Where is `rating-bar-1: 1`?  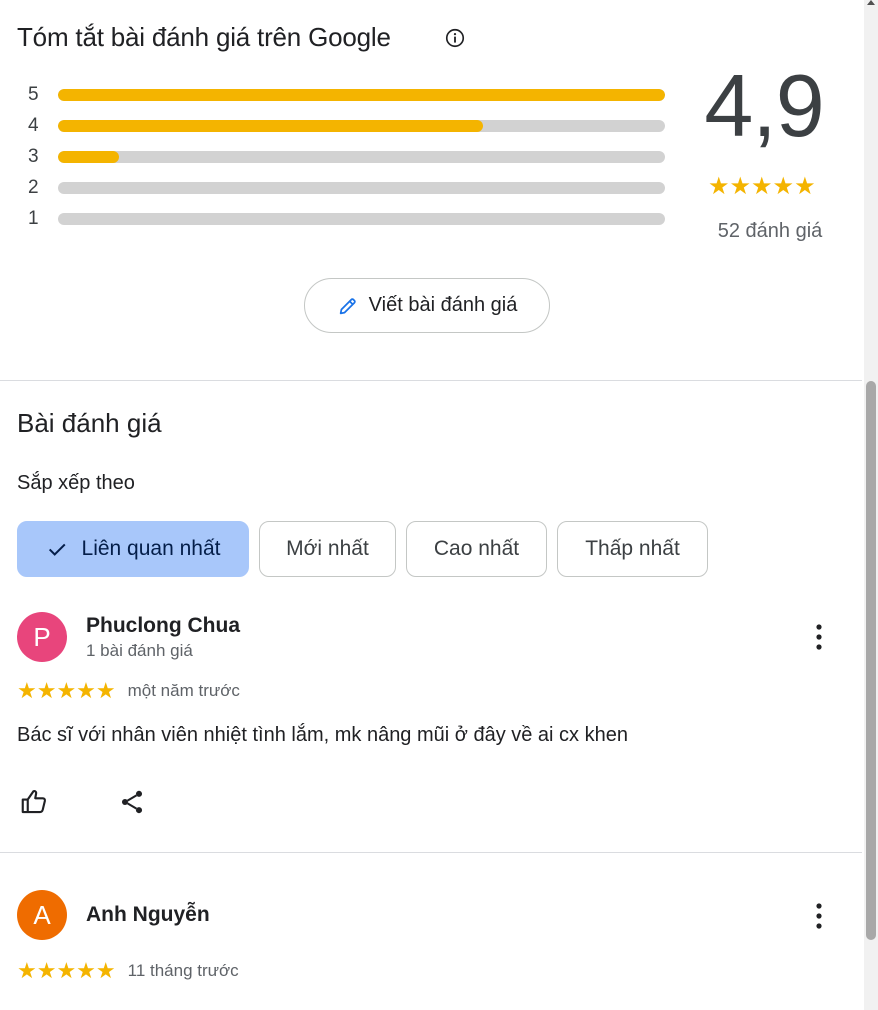
rating-bar-1: 1 is located at coordinates (348, 218).